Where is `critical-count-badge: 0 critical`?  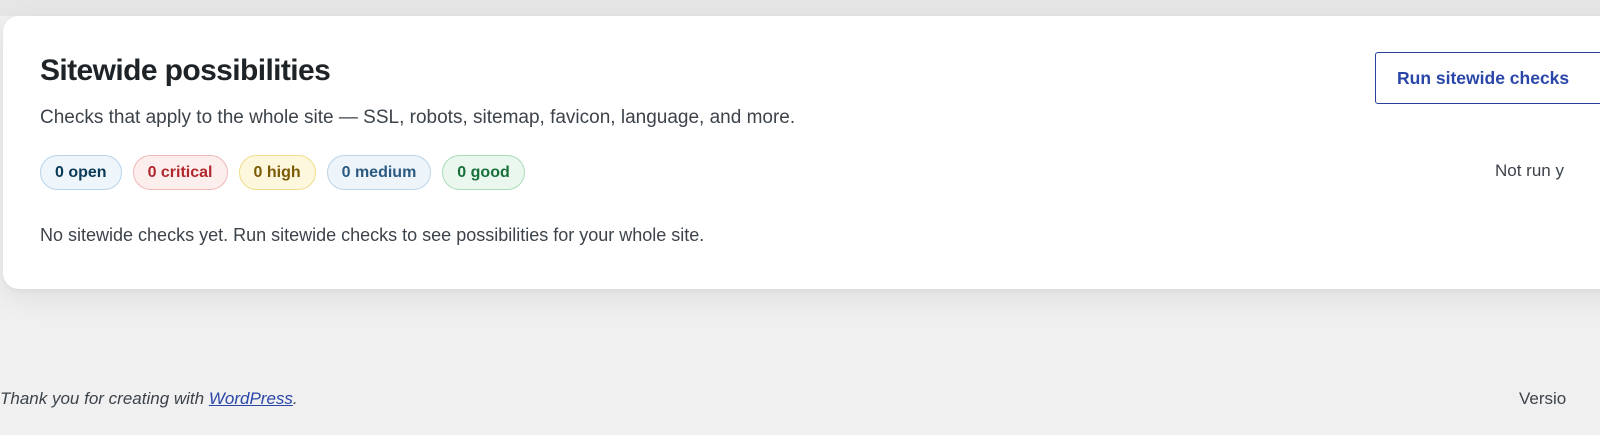
critical-count-badge: 0 critical is located at coordinates (180, 172).